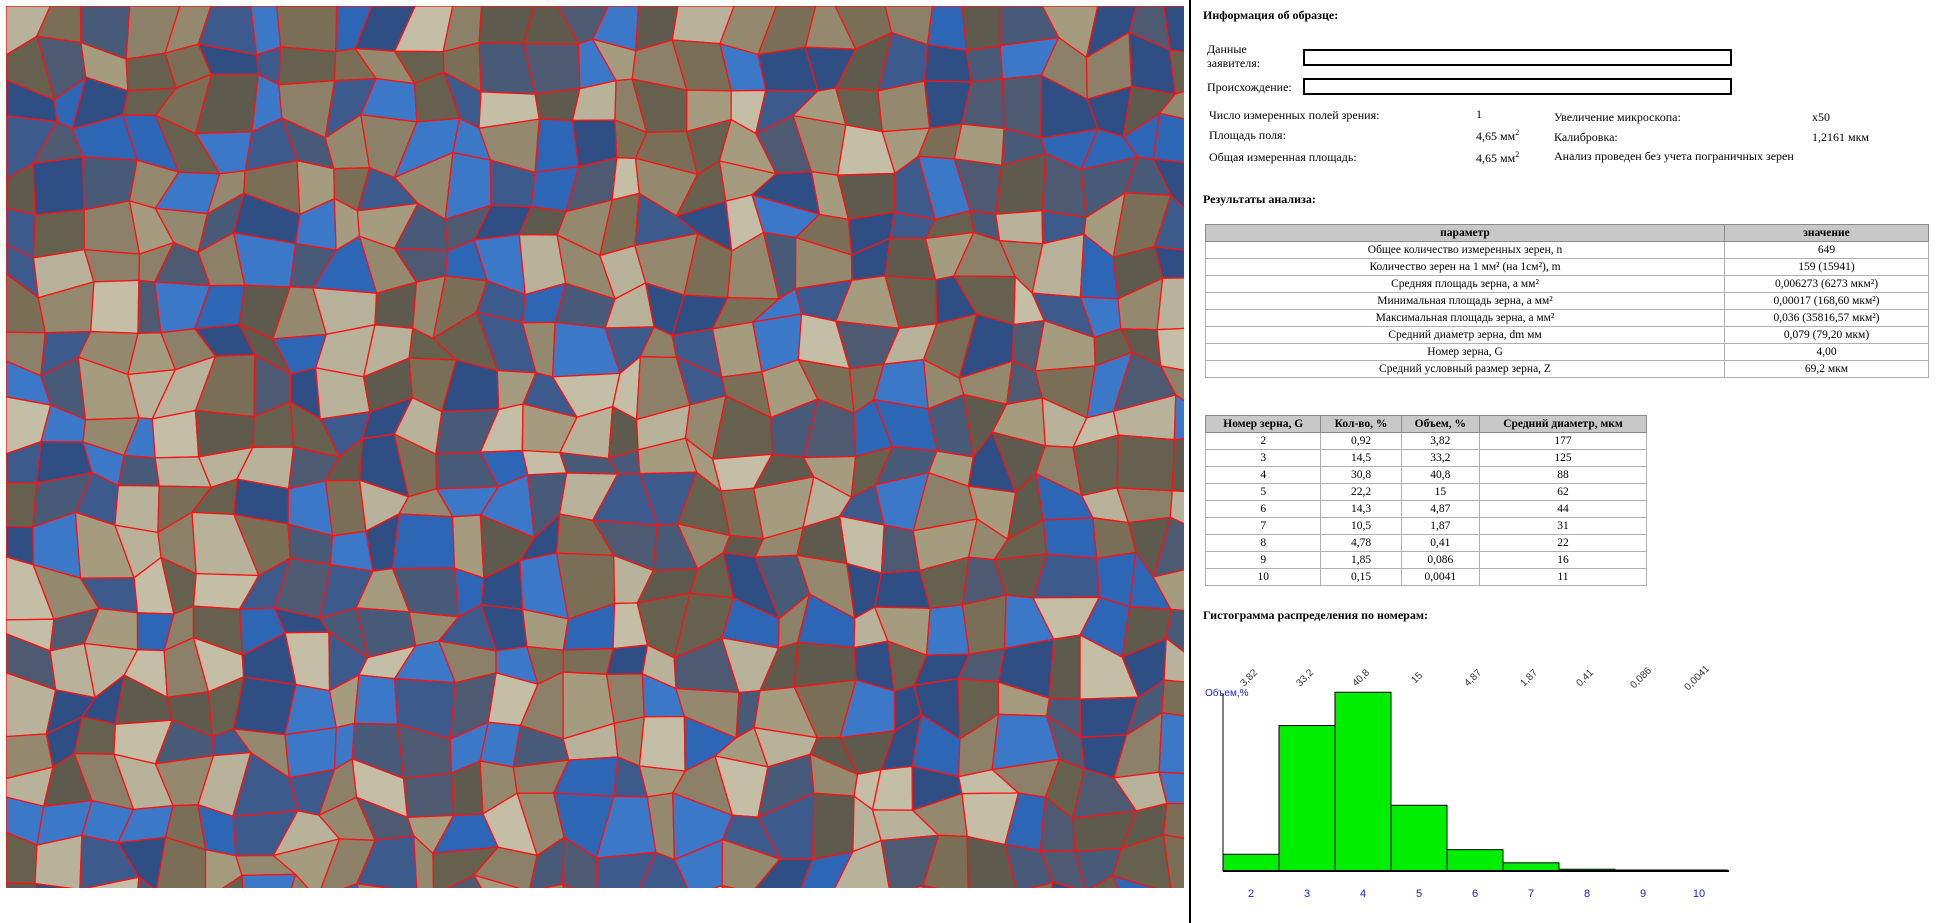 The height and width of the screenshot is (923, 1937). I want to click on histogram-value-label: 3,82, so click(1249, 678).